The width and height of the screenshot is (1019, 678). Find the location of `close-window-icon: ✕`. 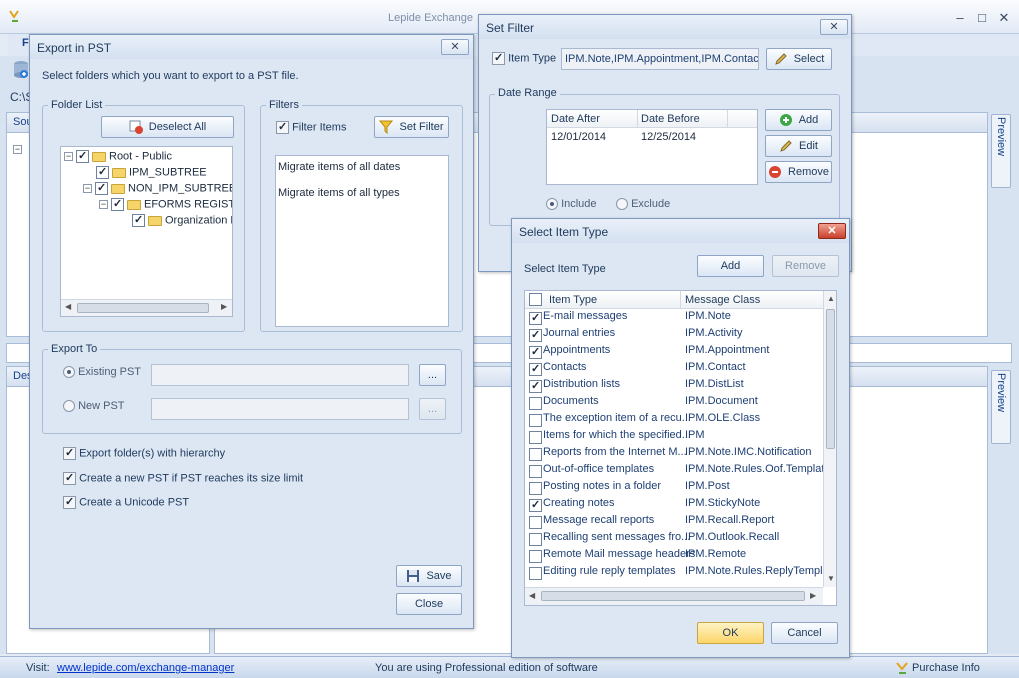

close-window-icon: ✕ is located at coordinates (1004, 18).